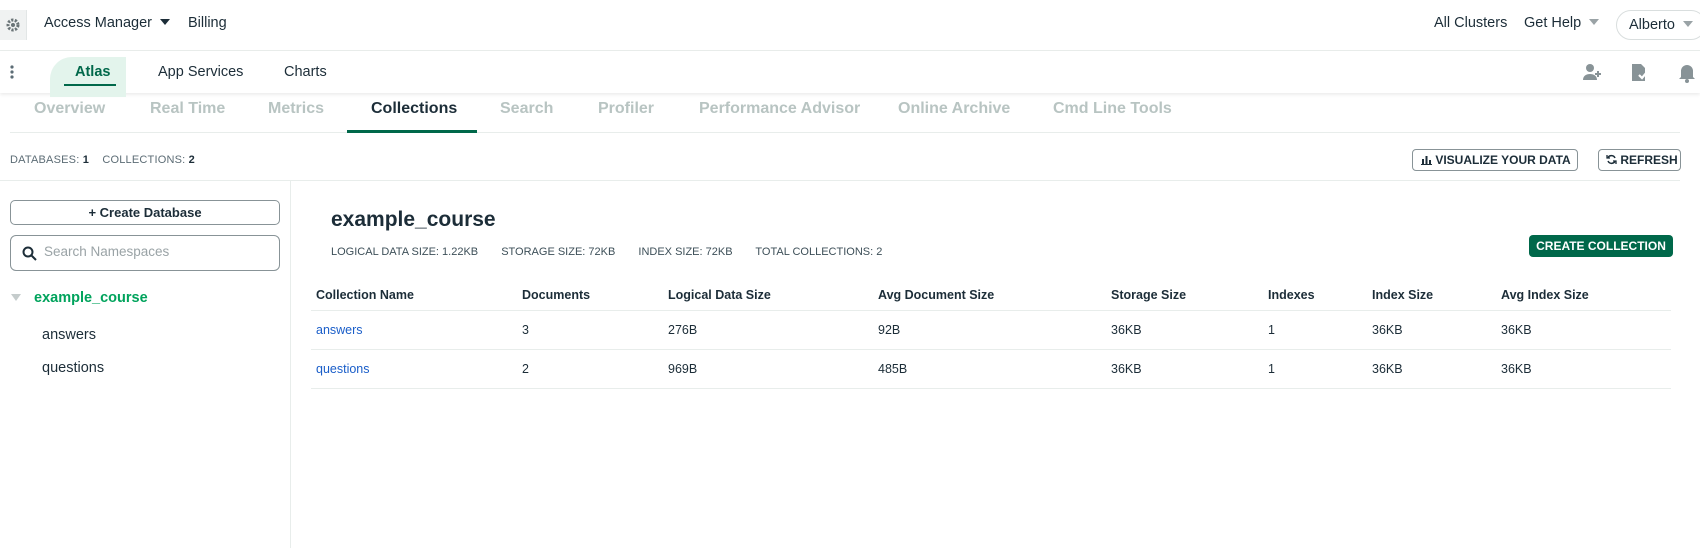 The image size is (1700, 548). I want to click on all-clusters-link: All Clusters, so click(1470, 23).